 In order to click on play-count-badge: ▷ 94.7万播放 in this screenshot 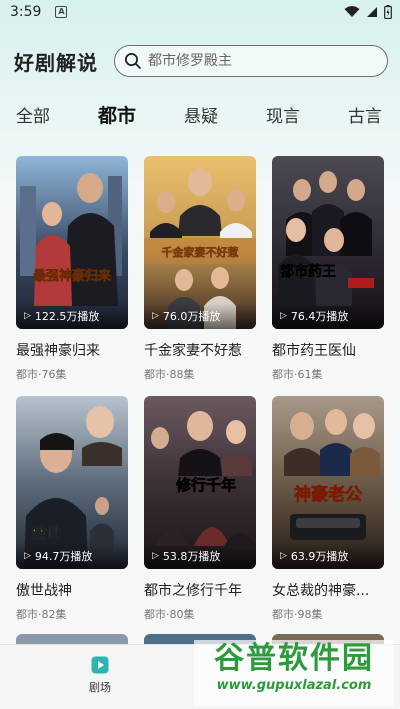, I will do `click(72, 556)`.